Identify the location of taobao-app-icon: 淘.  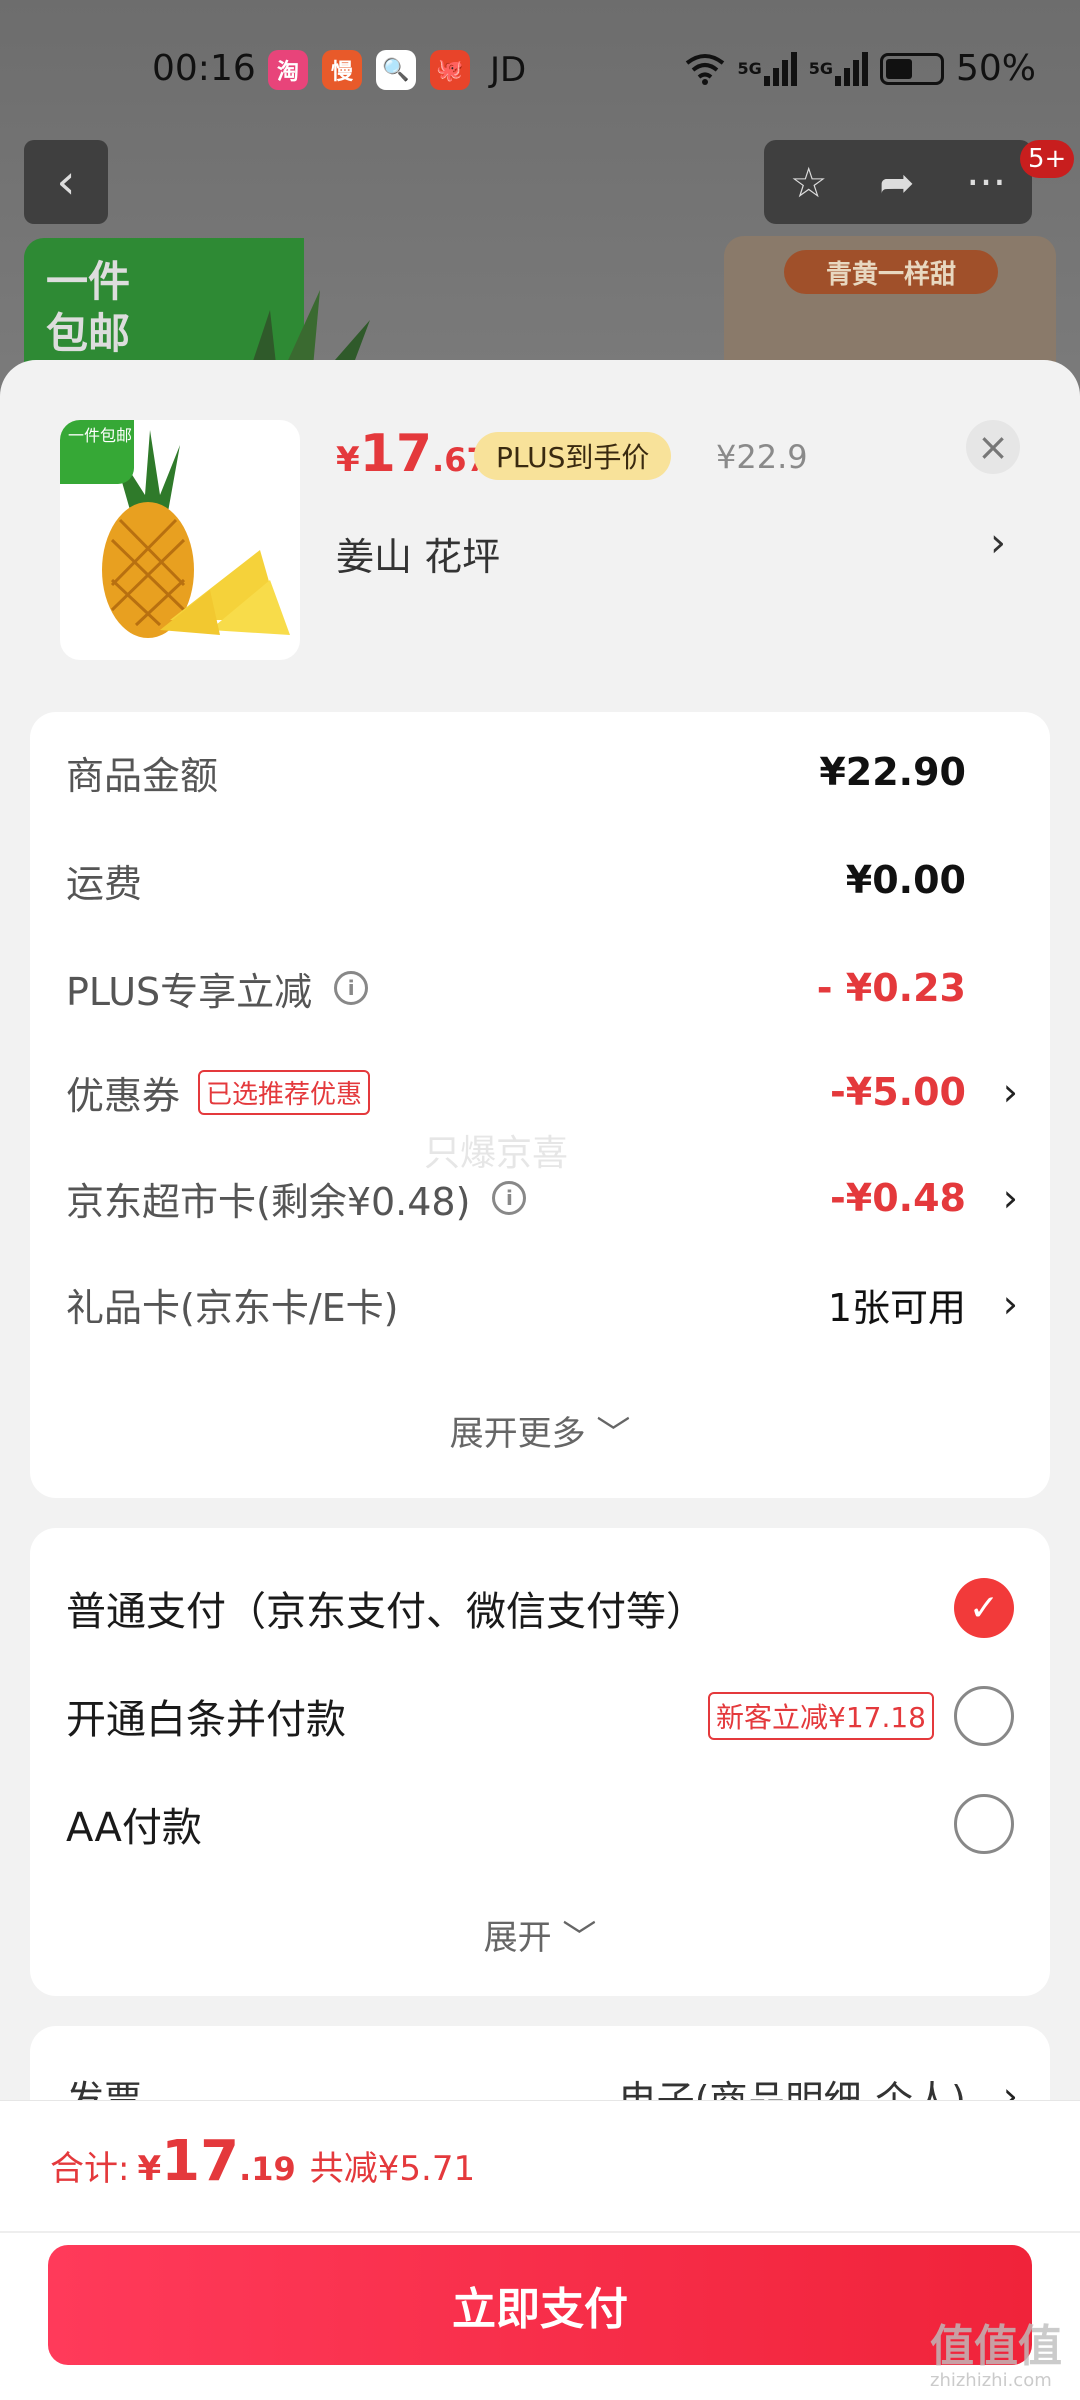
(288, 70).